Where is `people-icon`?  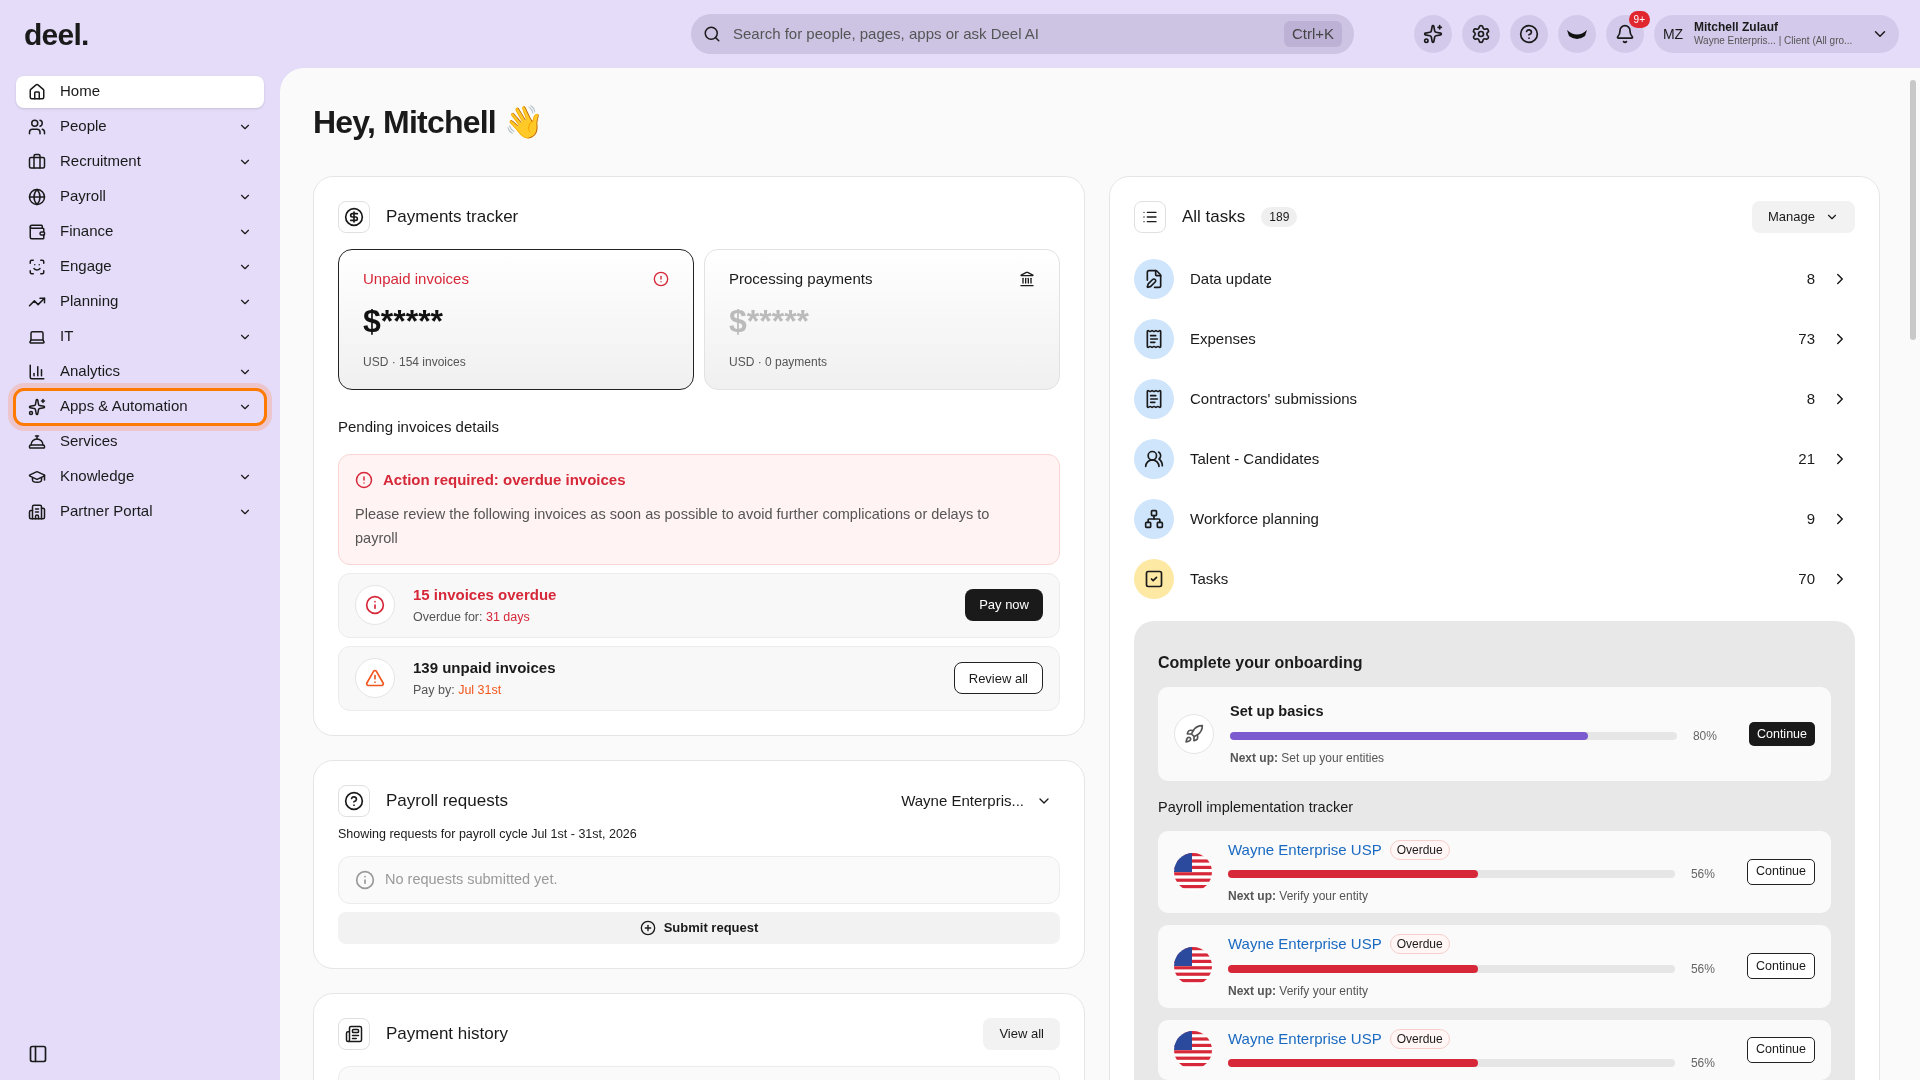
people-icon is located at coordinates (37, 126).